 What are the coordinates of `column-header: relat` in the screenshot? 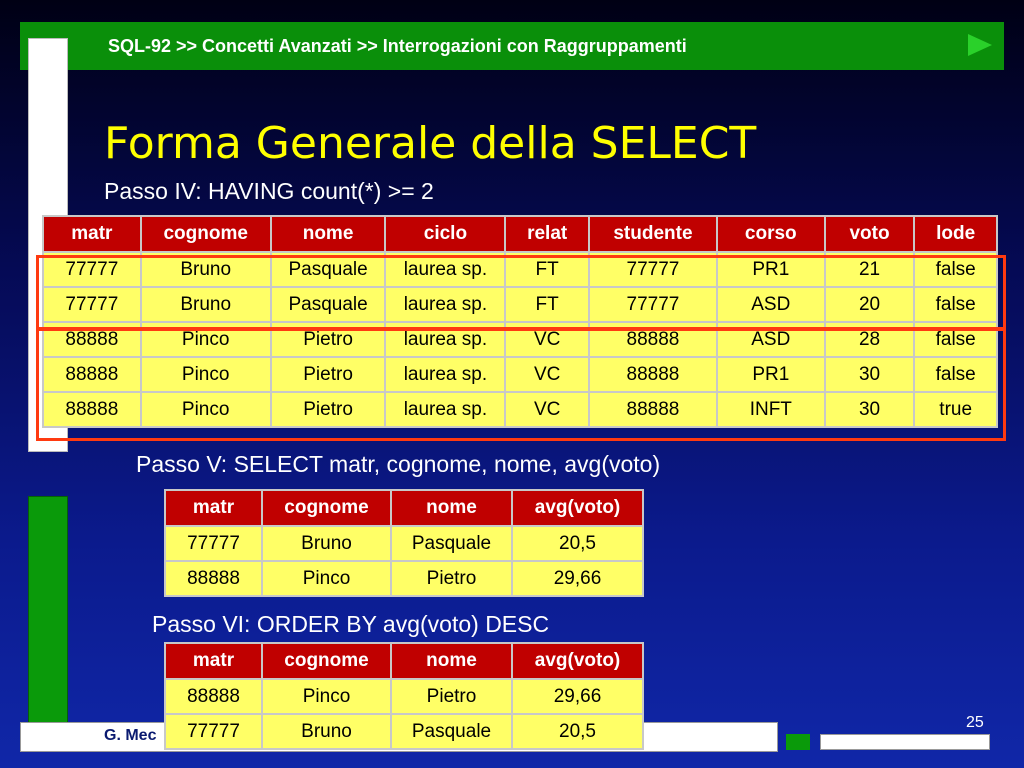 It's located at (547, 234).